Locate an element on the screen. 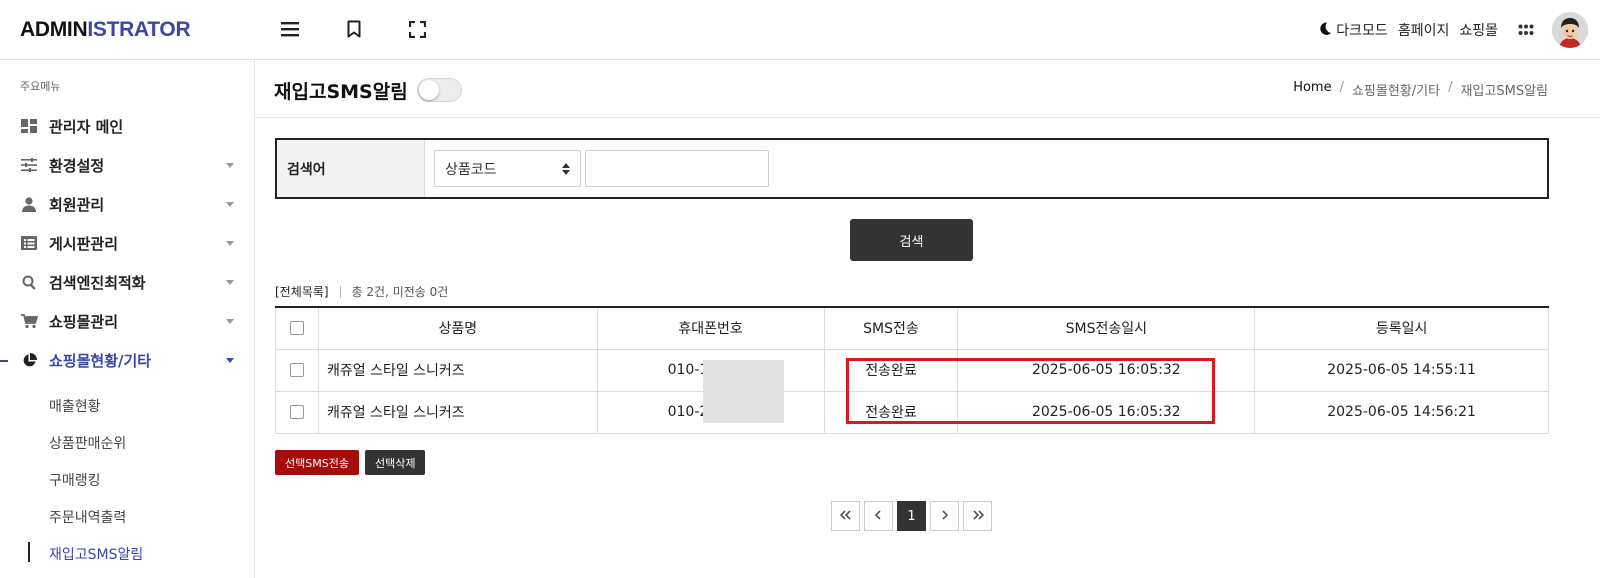 The width and height of the screenshot is (1600, 578). person-icon is located at coordinates (29, 204).